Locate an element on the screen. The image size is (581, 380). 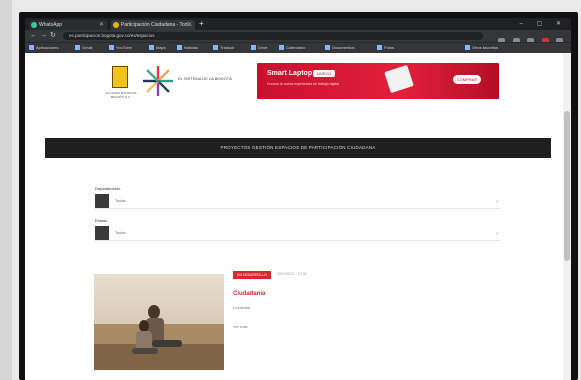
tab-label: WhatsApp is located at coordinates (51, 25).